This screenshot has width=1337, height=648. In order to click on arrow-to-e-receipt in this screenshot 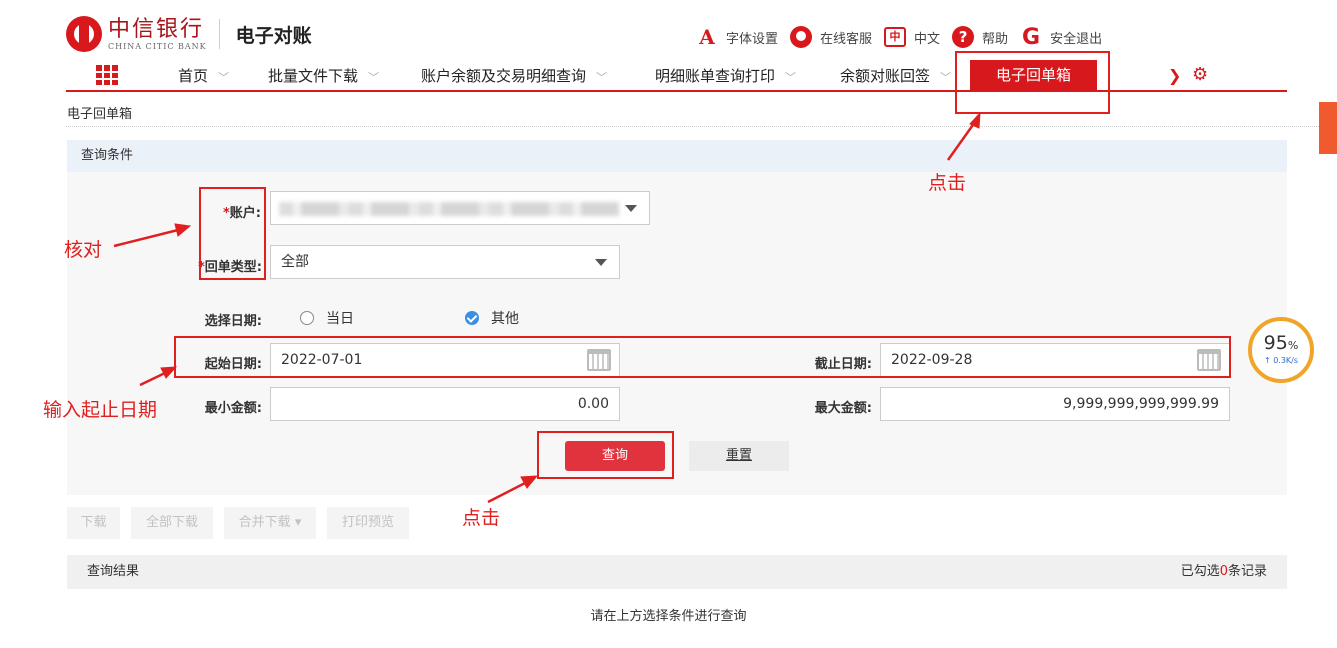, I will do `click(961, 141)`.